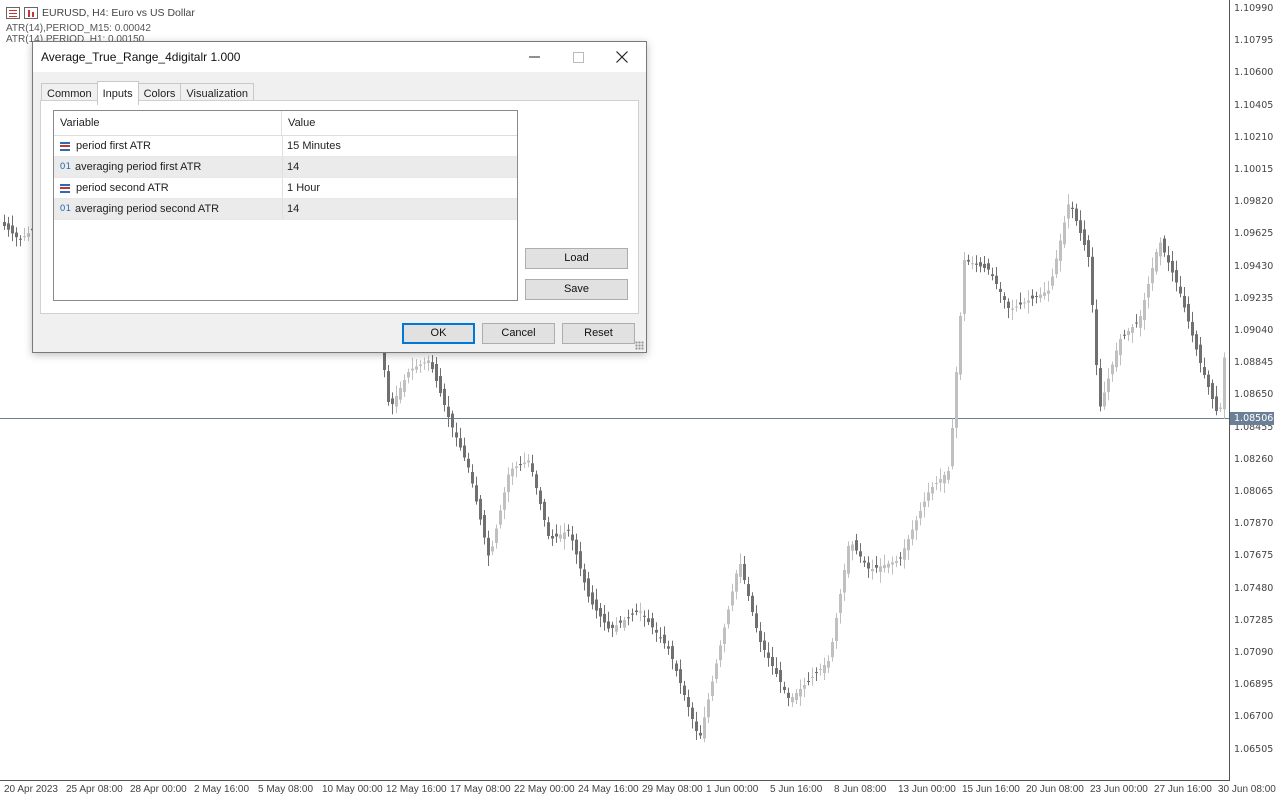 The width and height of the screenshot is (1280, 800). What do you see at coordinates (1254, 363) in the screenshot?
I see `price-axis-label: 1.08845` at bounding box center [1254, 363].